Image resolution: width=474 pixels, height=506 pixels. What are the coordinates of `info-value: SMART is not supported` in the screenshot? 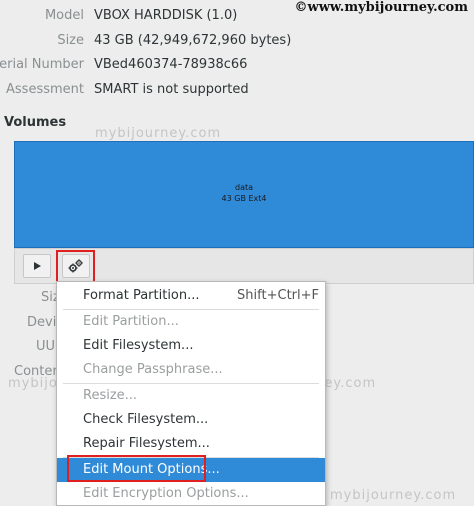 It's located at (171, 89).